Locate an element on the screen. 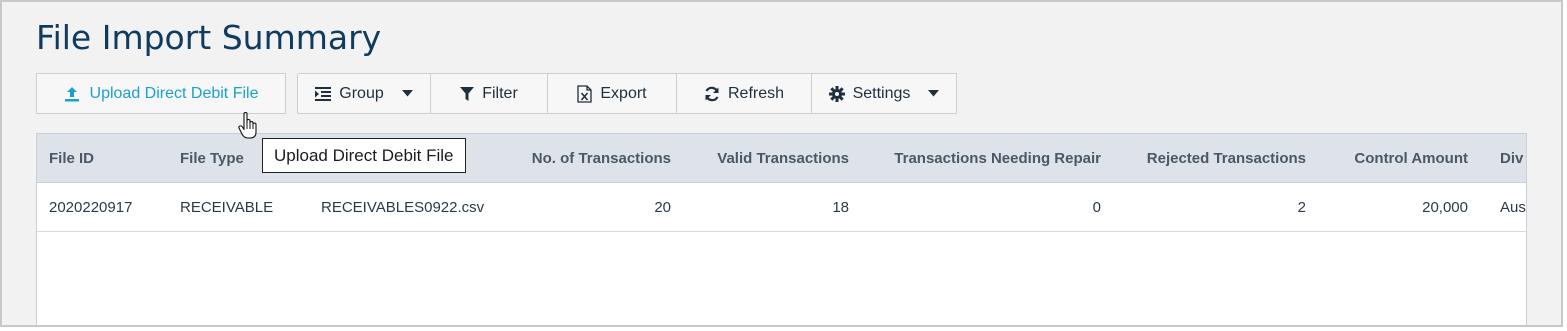 This screenshot has height=331, width=1567. column-header-control-amount: Control Amount is located at coordinates (1411, 158).